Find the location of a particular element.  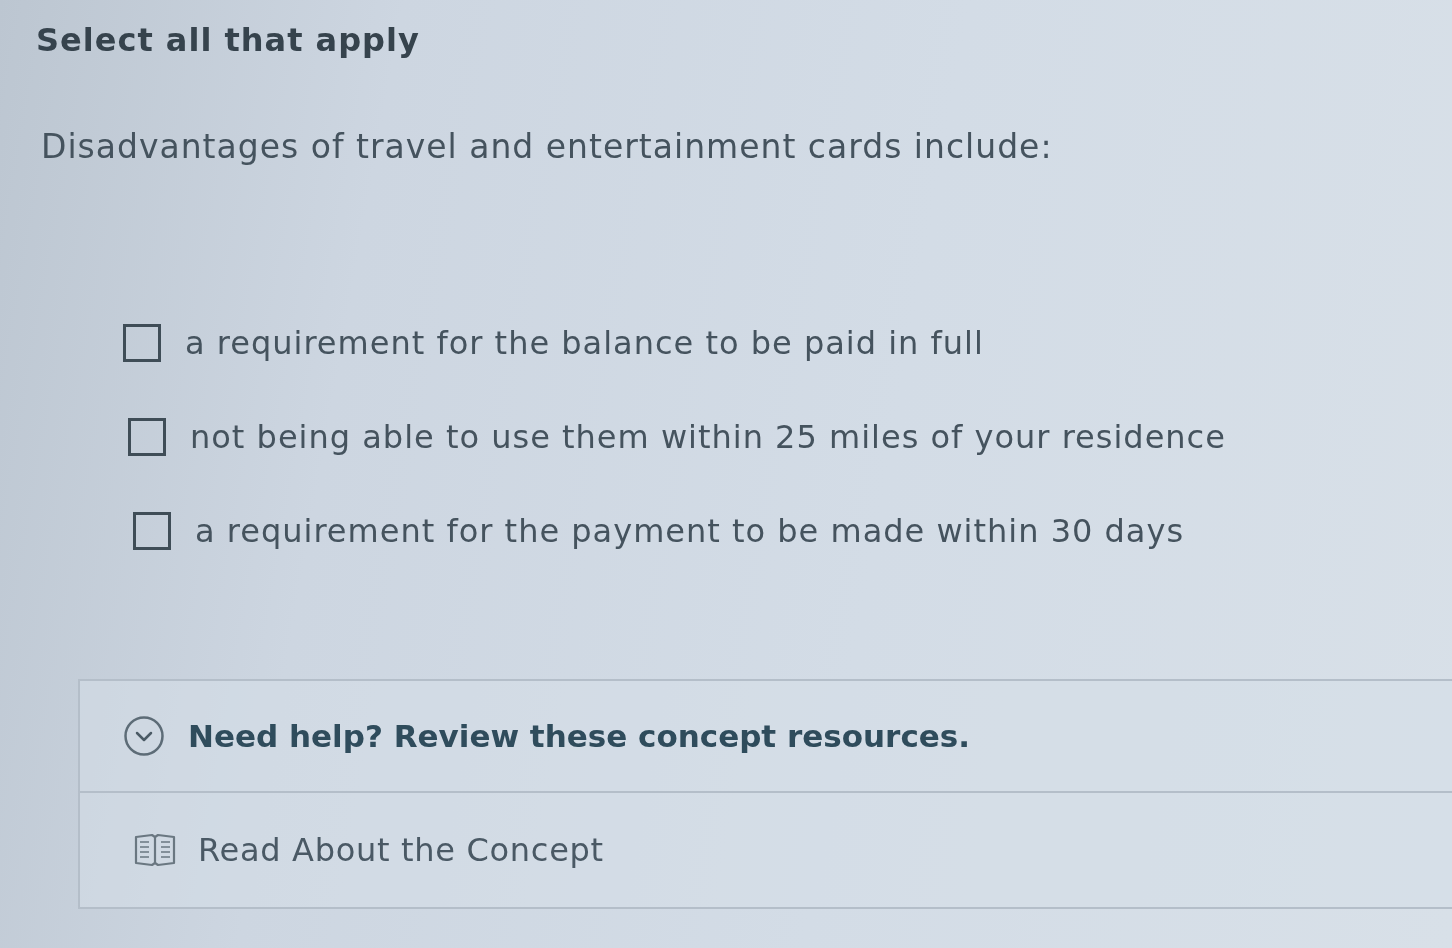

option-label: a requirement for the payment to be made within 30 days is located at coordinates (690, 531).